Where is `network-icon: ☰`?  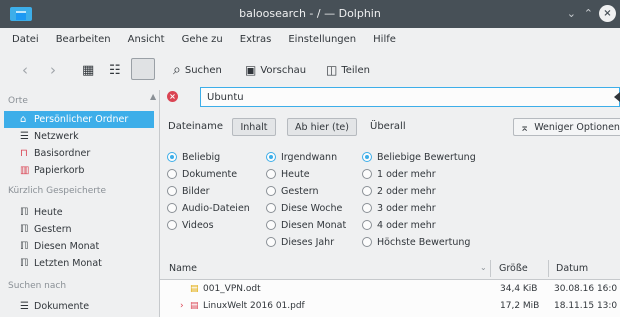
network-icon: ☰ is located at coordinates (24, 136).